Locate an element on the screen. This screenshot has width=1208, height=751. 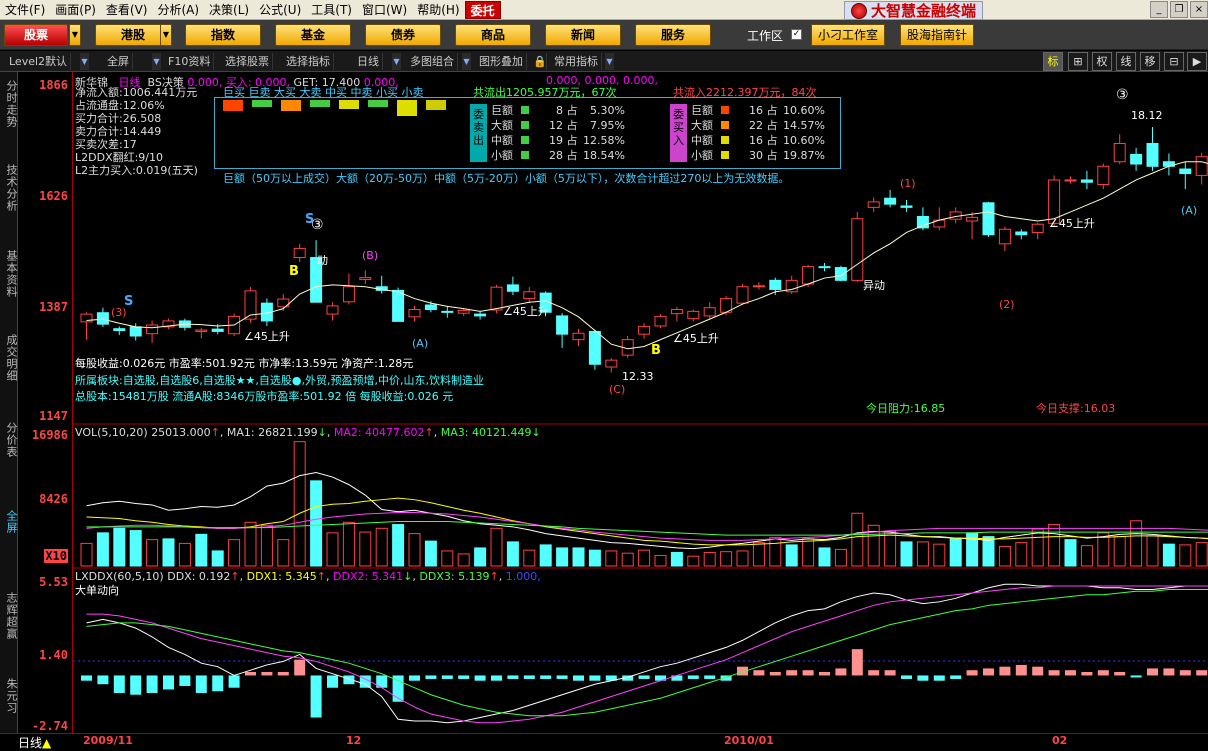
nav-bond-button: 债券 is located at coordinates (403, 35).